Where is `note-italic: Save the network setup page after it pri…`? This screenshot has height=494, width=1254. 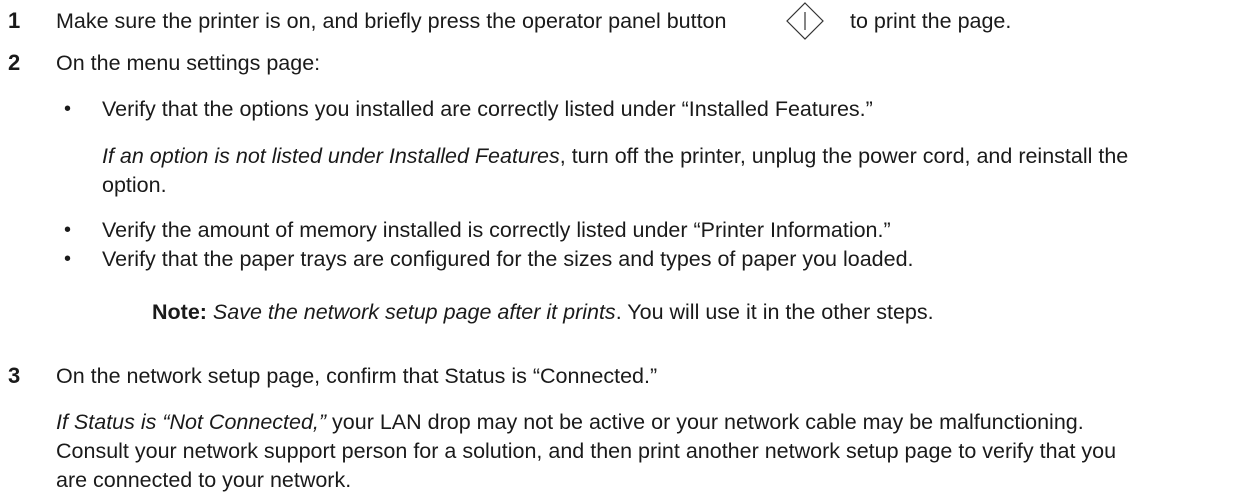
note-italic: Save the network setup page after it pri… is located at coordinates (414, 312).